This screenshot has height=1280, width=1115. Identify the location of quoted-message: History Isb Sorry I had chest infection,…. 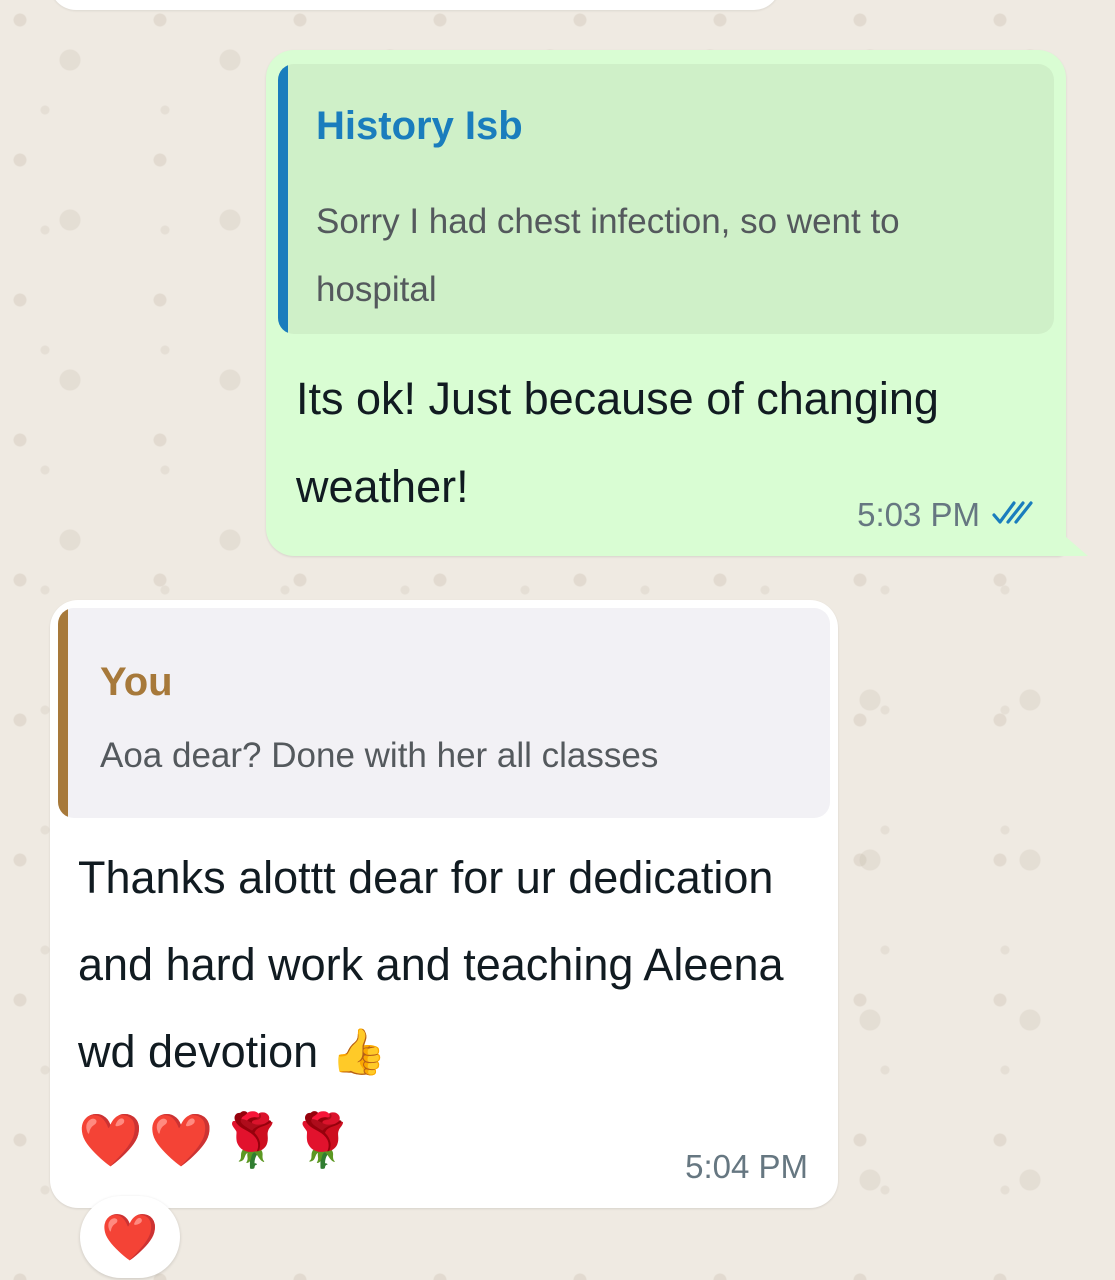
(666, 199).